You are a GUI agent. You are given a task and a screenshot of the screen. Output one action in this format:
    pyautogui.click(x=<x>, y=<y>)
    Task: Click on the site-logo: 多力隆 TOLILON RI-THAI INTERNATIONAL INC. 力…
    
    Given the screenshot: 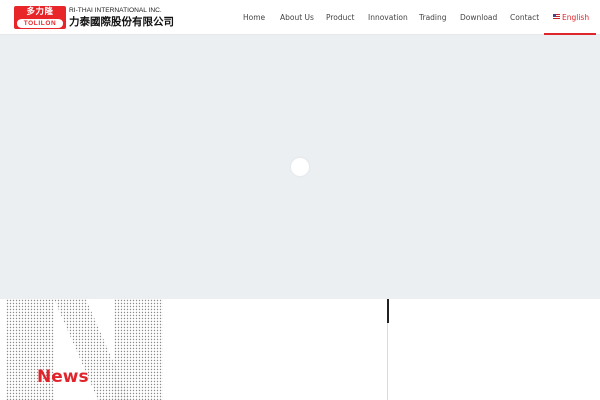 What is the action you would take?
    pyautogui.click(x=94, y=18)
    